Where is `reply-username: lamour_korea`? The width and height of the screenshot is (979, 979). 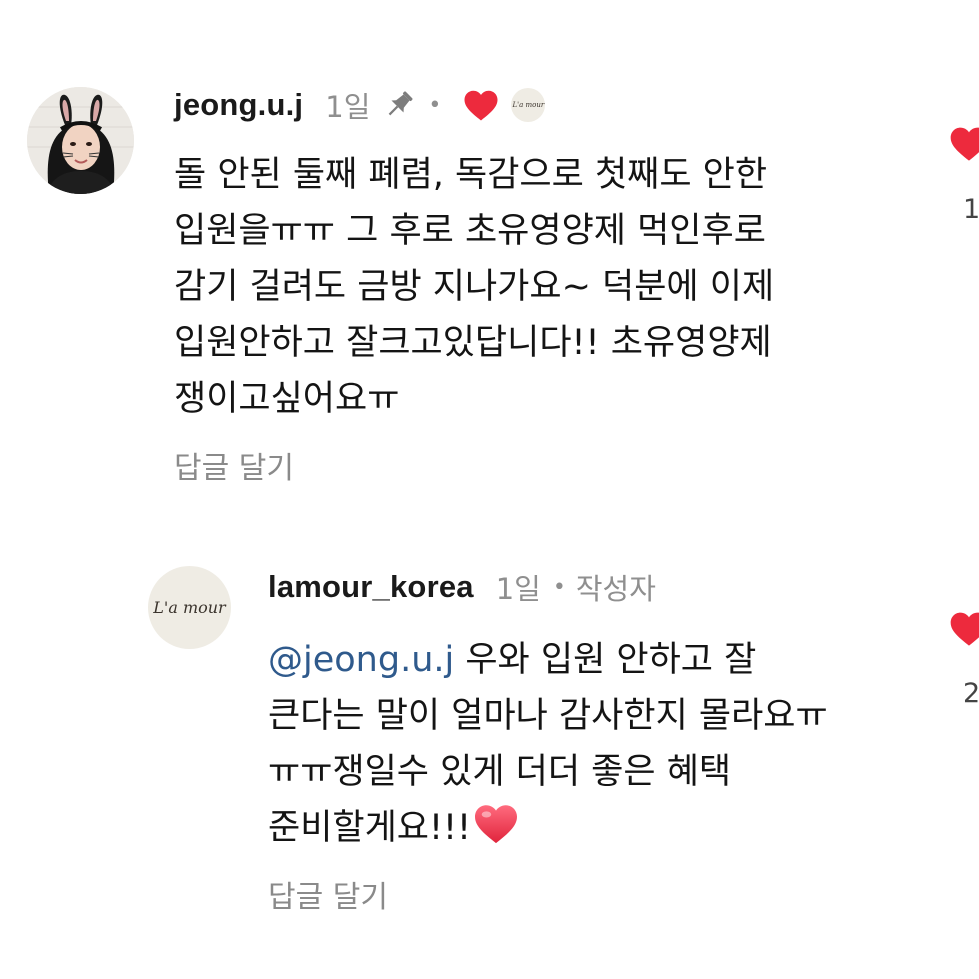
reply-username: lamour_korea is located at coordinates (371, 587).